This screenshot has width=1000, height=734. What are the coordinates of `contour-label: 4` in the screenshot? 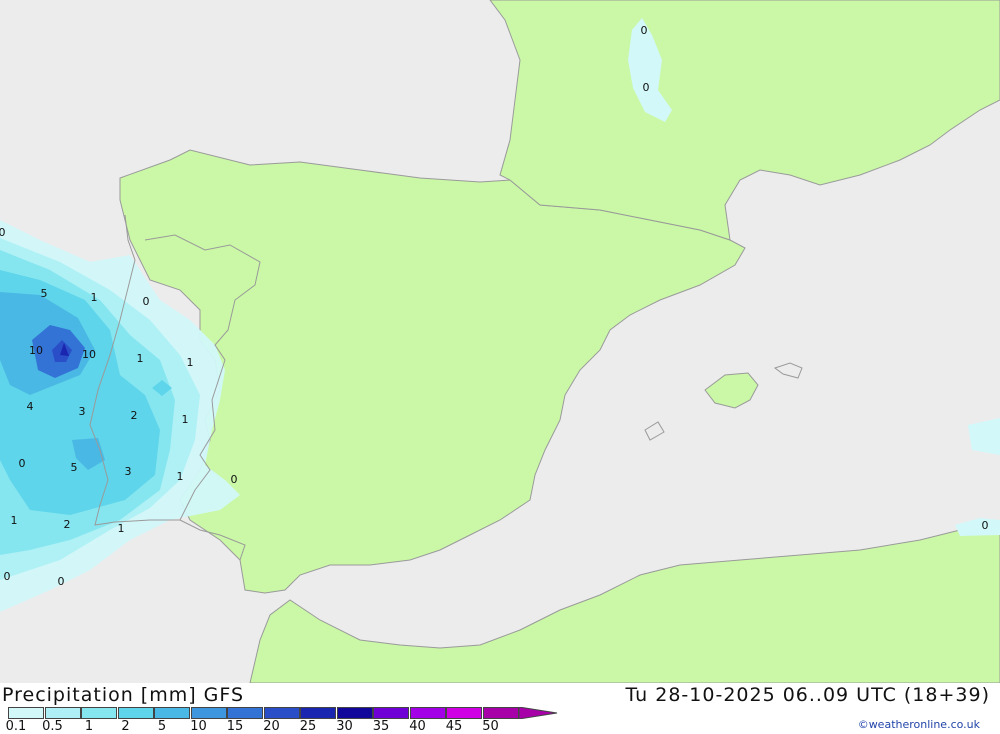 It's located at (30, 406).